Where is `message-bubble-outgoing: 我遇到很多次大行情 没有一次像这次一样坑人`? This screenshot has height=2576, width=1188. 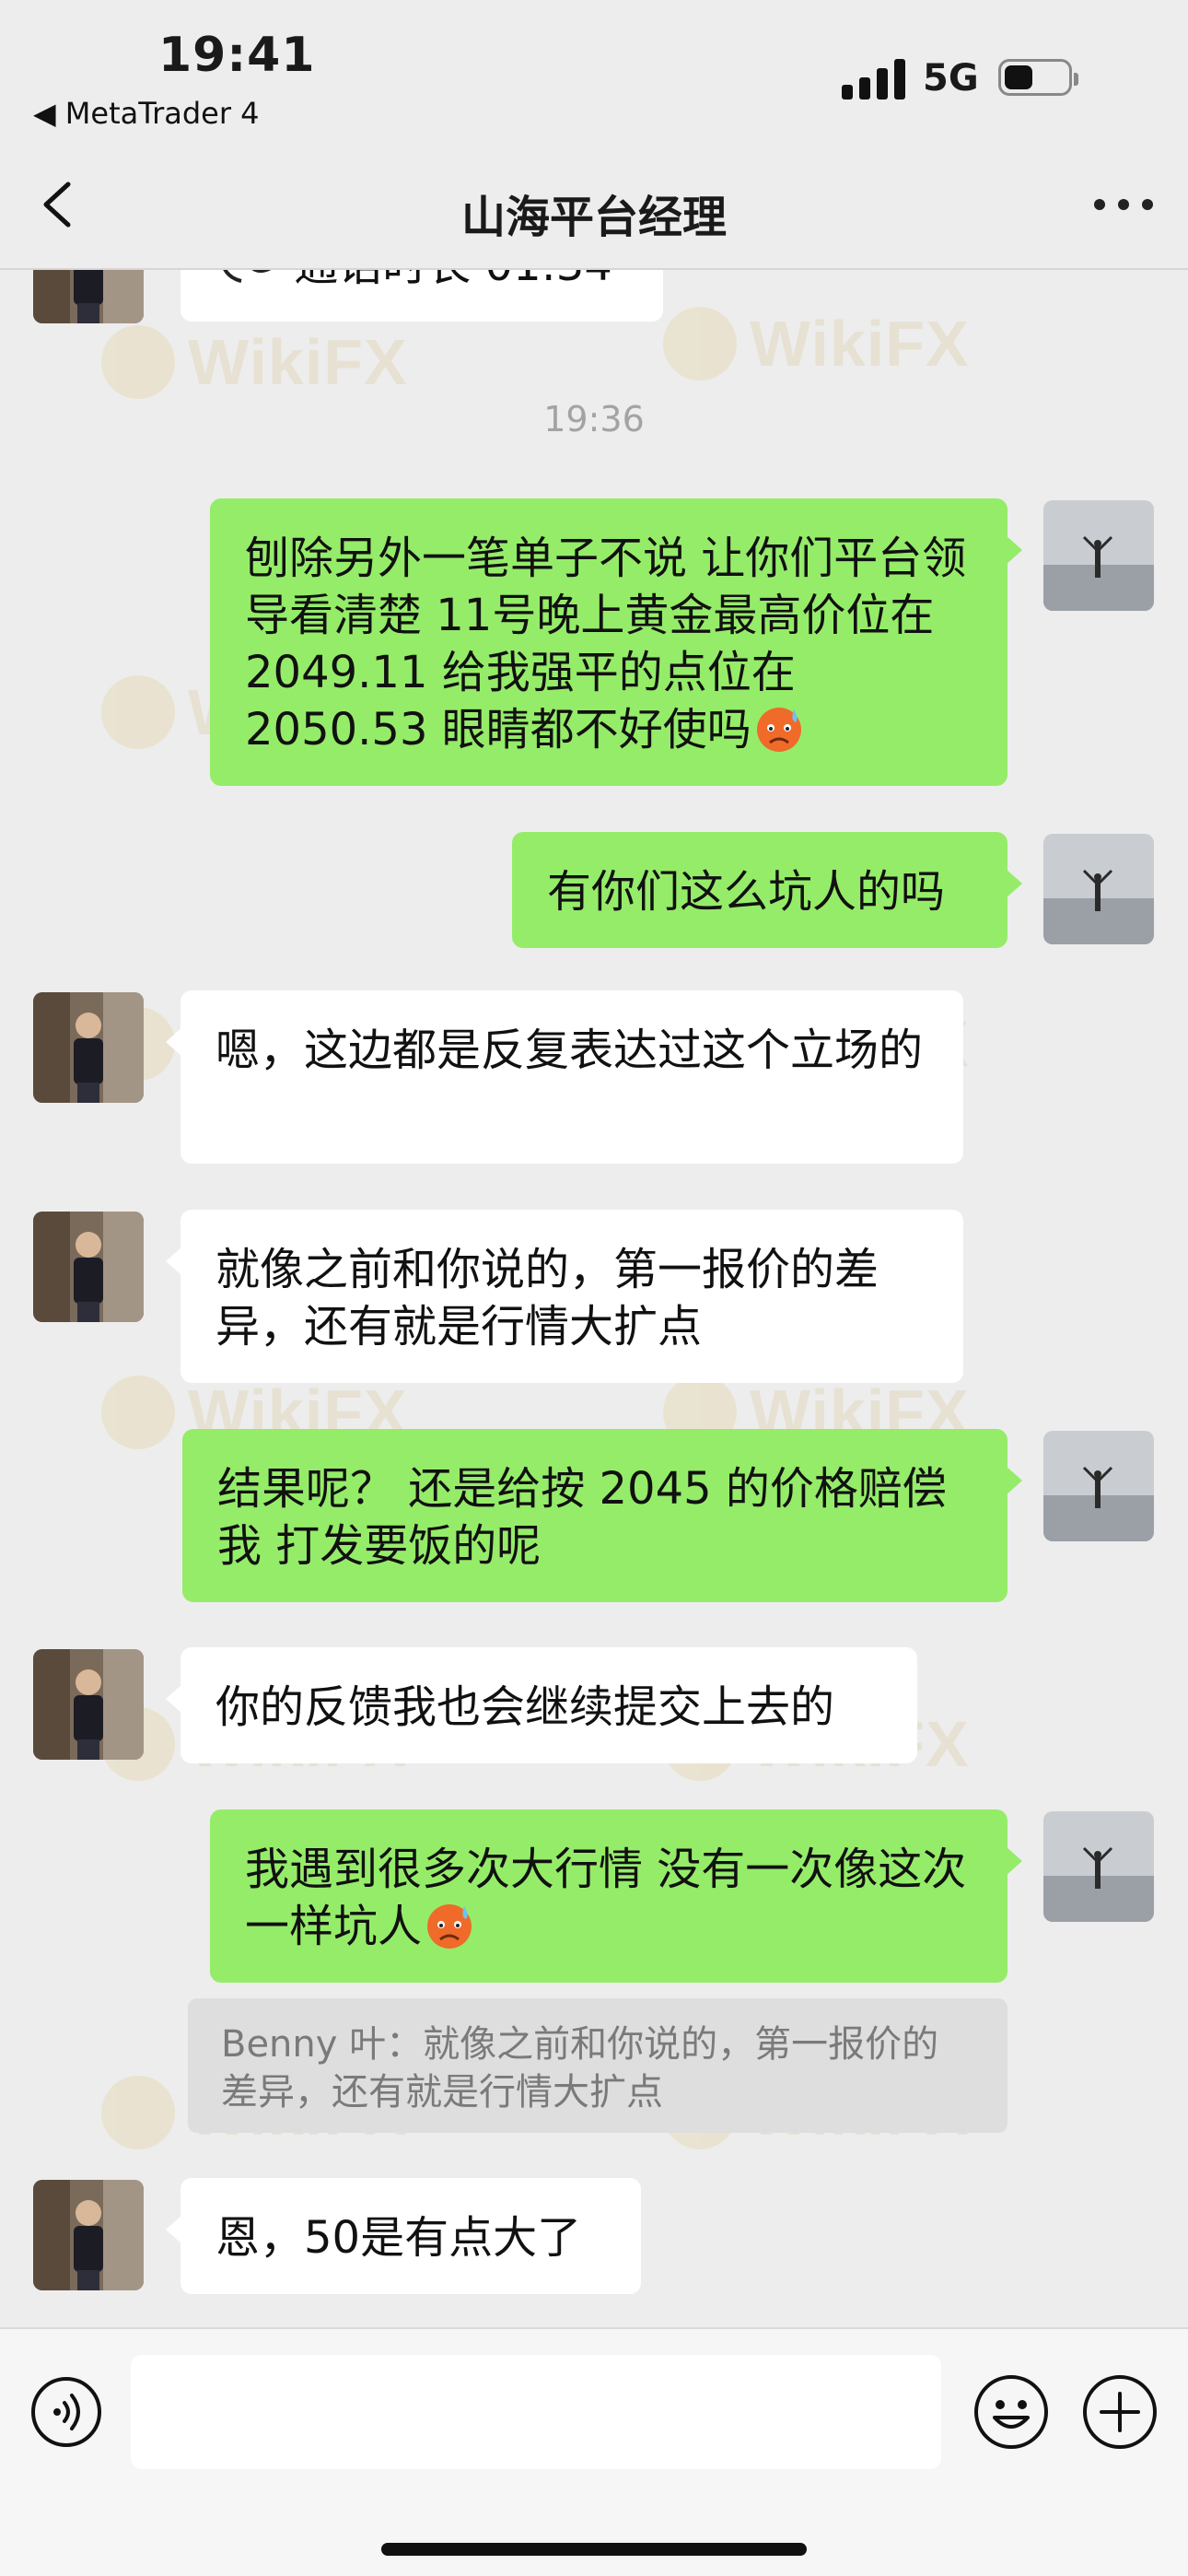 message-bubble-outgoing: 我遇到很多次大行情 没有一次像这次一样坑人 is located at coordinates (616, 1896).